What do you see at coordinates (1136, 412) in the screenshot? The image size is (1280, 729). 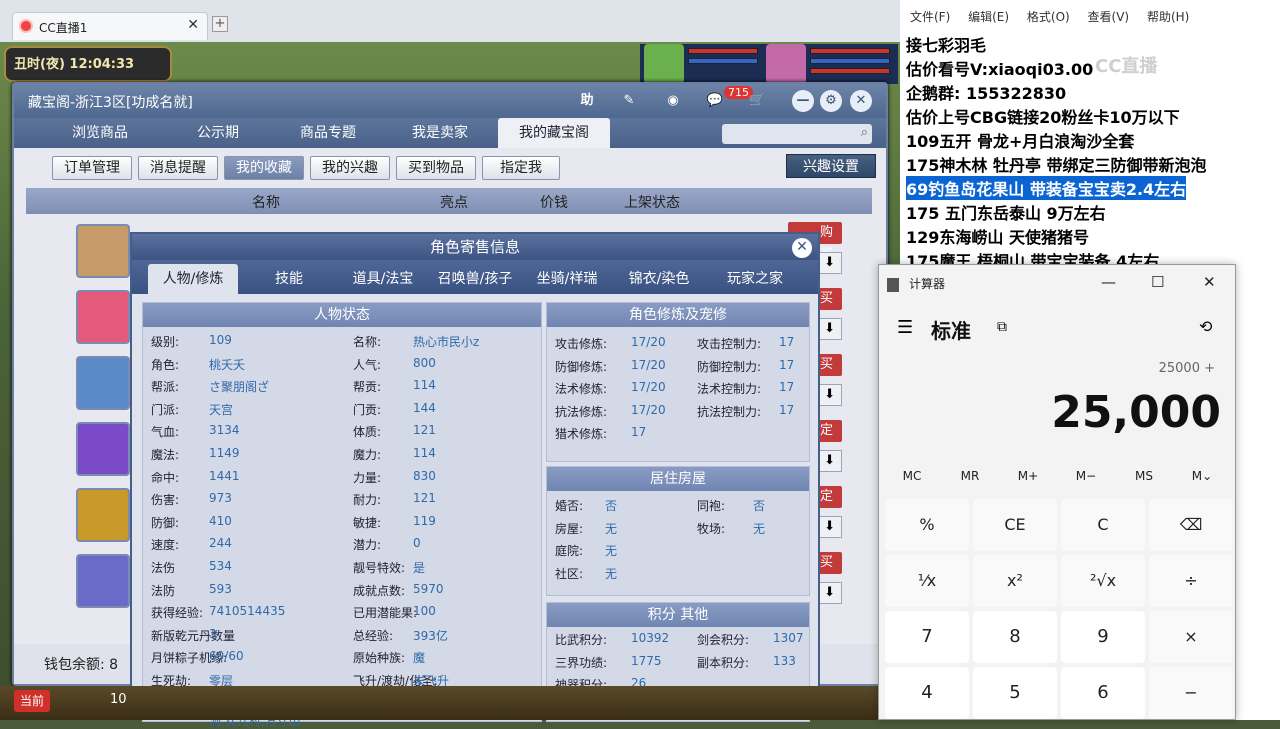 I see `calculator-display: 25,000` at bounding box center [1136, 412].